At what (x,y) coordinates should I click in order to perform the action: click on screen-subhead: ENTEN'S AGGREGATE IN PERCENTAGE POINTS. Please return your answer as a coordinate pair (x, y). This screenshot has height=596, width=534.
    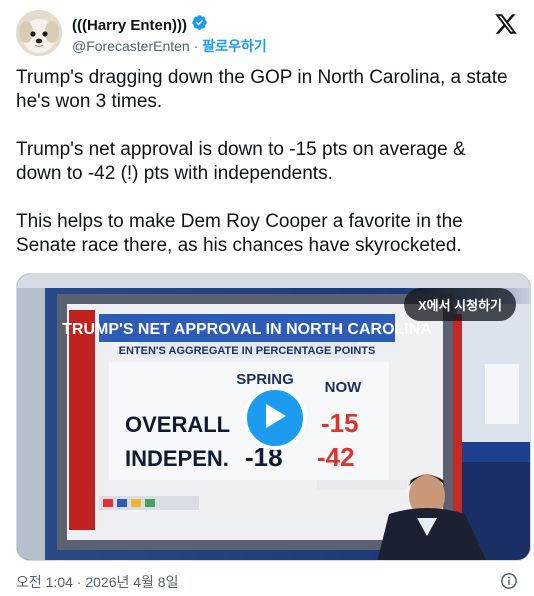
    Looking at the image, I should click on (247, 351).